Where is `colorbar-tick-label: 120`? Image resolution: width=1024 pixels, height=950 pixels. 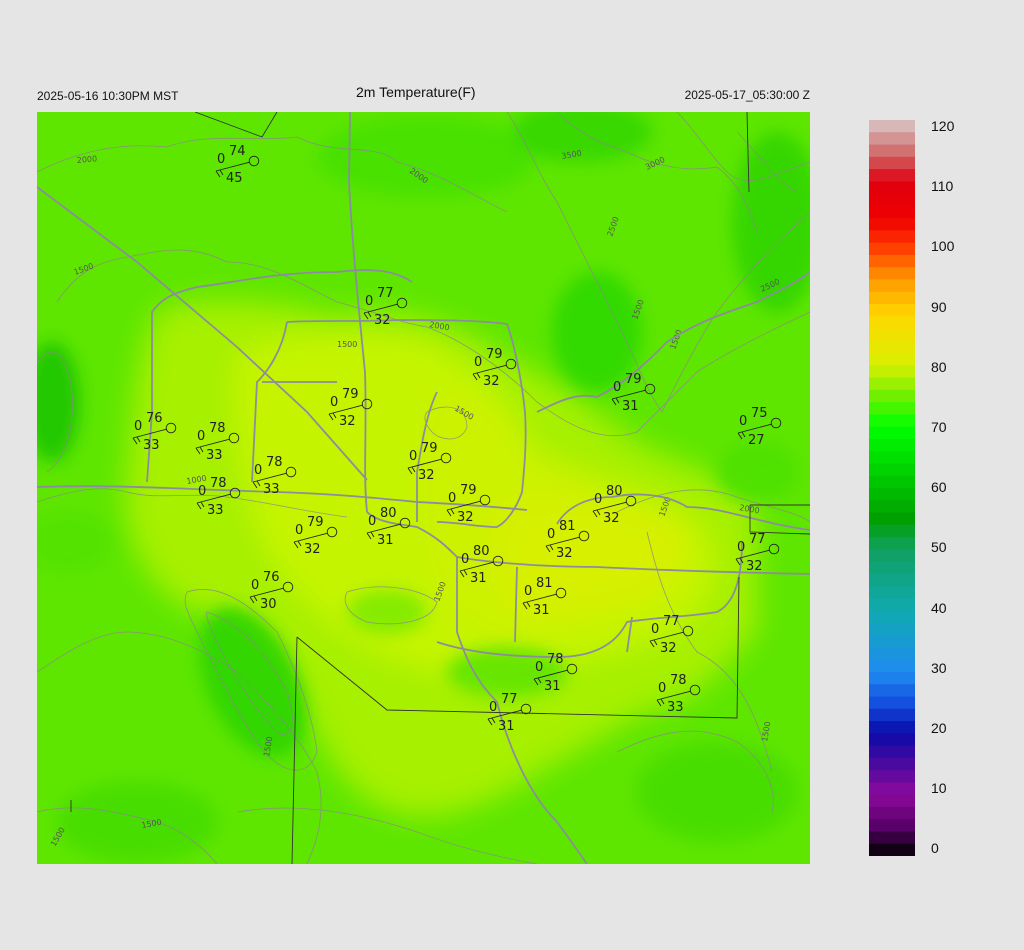
colorbar-tick-label: 120 is located at coordinates (943, 126).